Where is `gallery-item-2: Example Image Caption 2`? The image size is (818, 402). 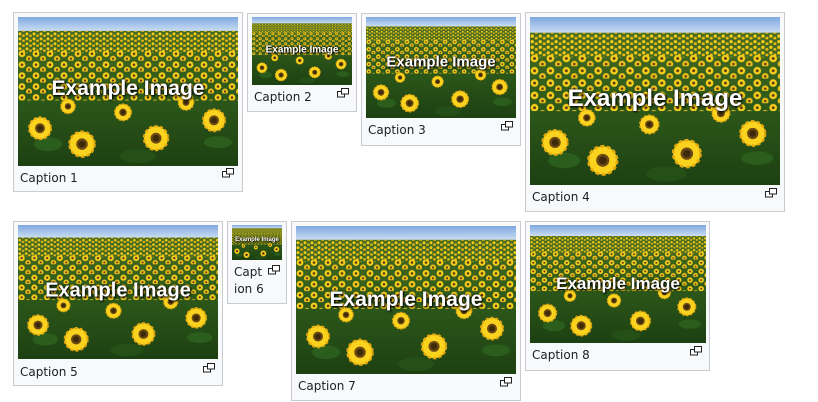
gallery-item-2: Example Image Caption 2 is located at coordinates (302, 62).